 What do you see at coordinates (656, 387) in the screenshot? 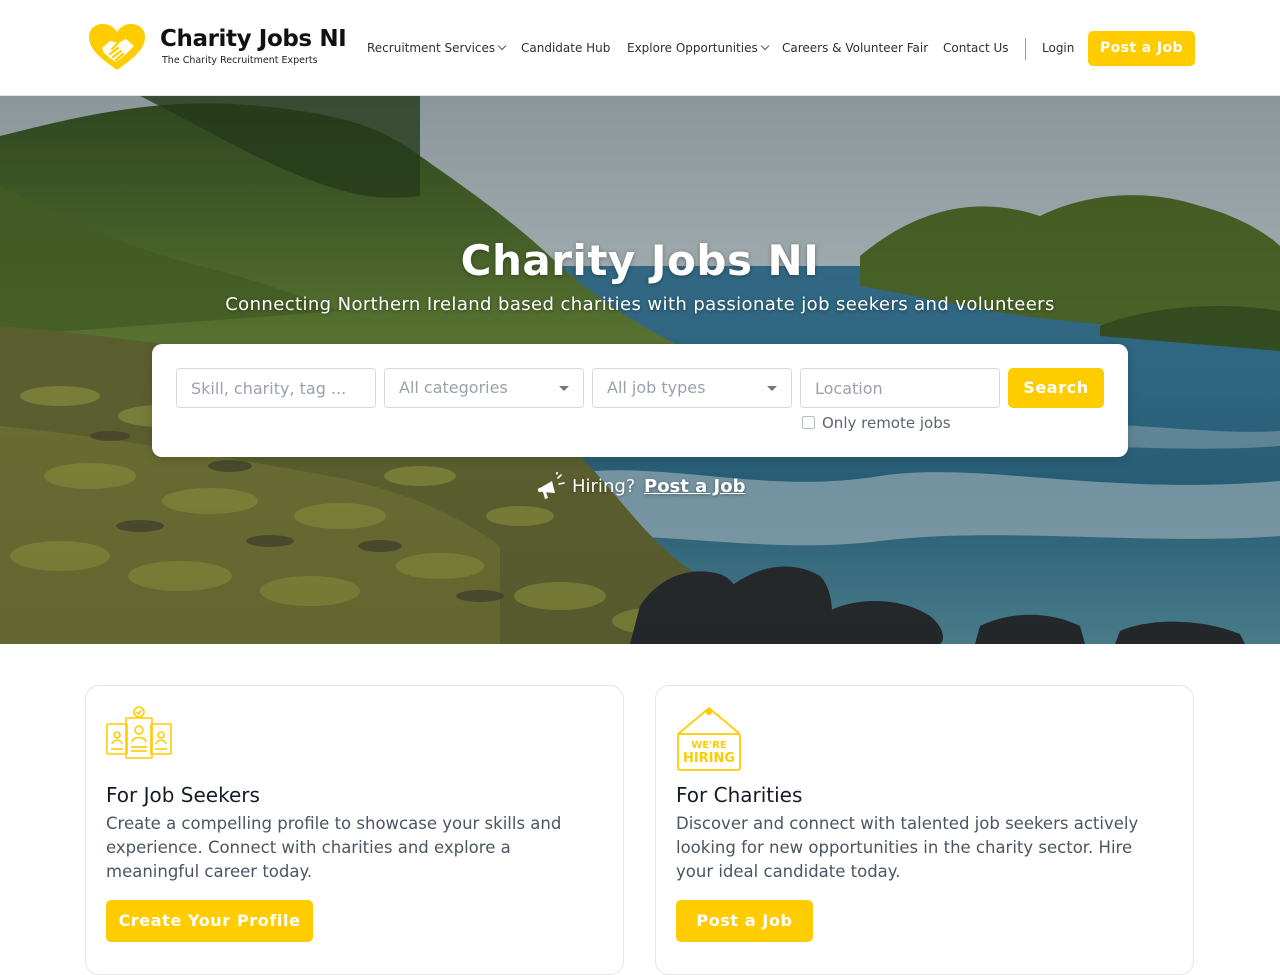
I see `job-type-select-value: All job types` at bounding box center [656, 387].